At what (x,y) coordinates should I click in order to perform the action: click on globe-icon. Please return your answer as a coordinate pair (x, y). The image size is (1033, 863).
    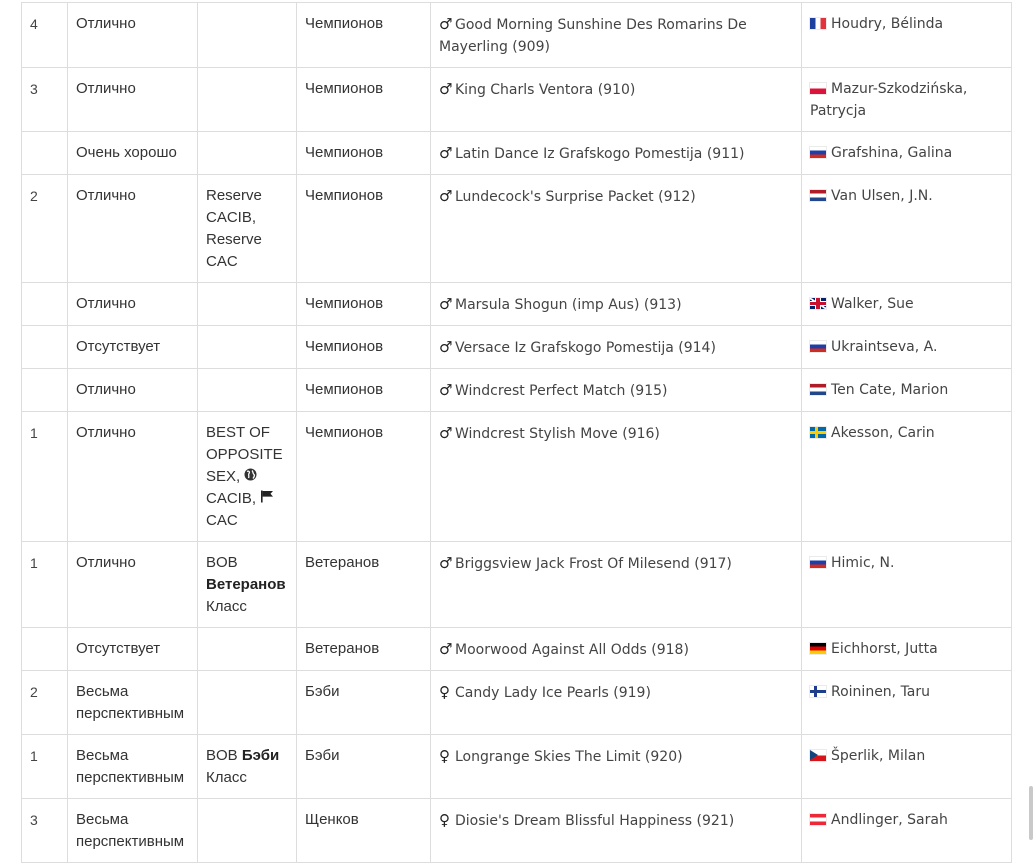
    Looking at the image, I should click on (250, 477).